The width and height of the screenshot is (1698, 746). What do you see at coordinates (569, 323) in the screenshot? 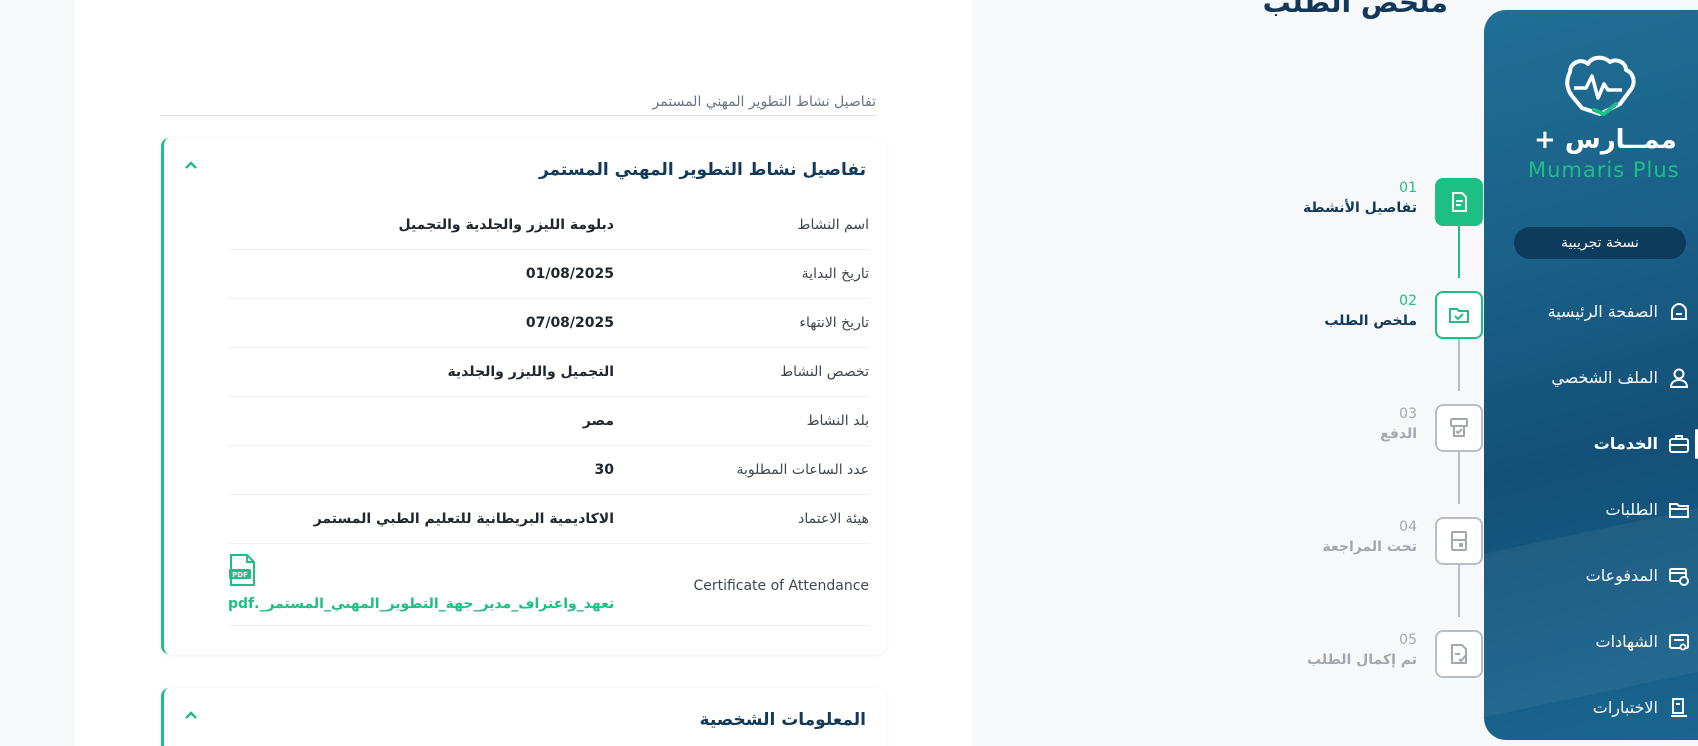
I see `end-date-value: 07/08/2025` at bounding box center [569, 323].